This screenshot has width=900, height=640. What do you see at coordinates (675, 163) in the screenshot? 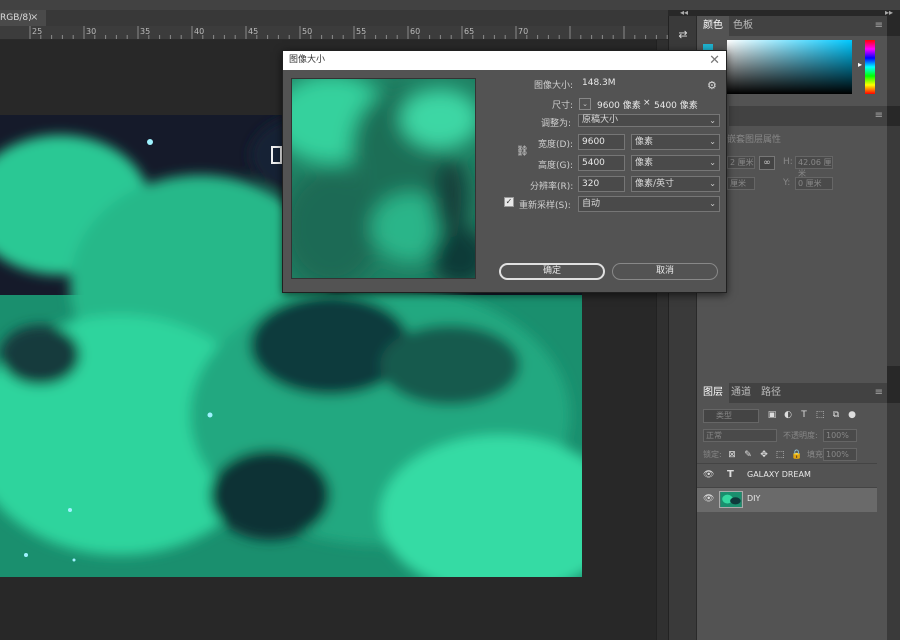
I see `height-unit-select: 像素 ⌄` at bounding box center [675, 163].